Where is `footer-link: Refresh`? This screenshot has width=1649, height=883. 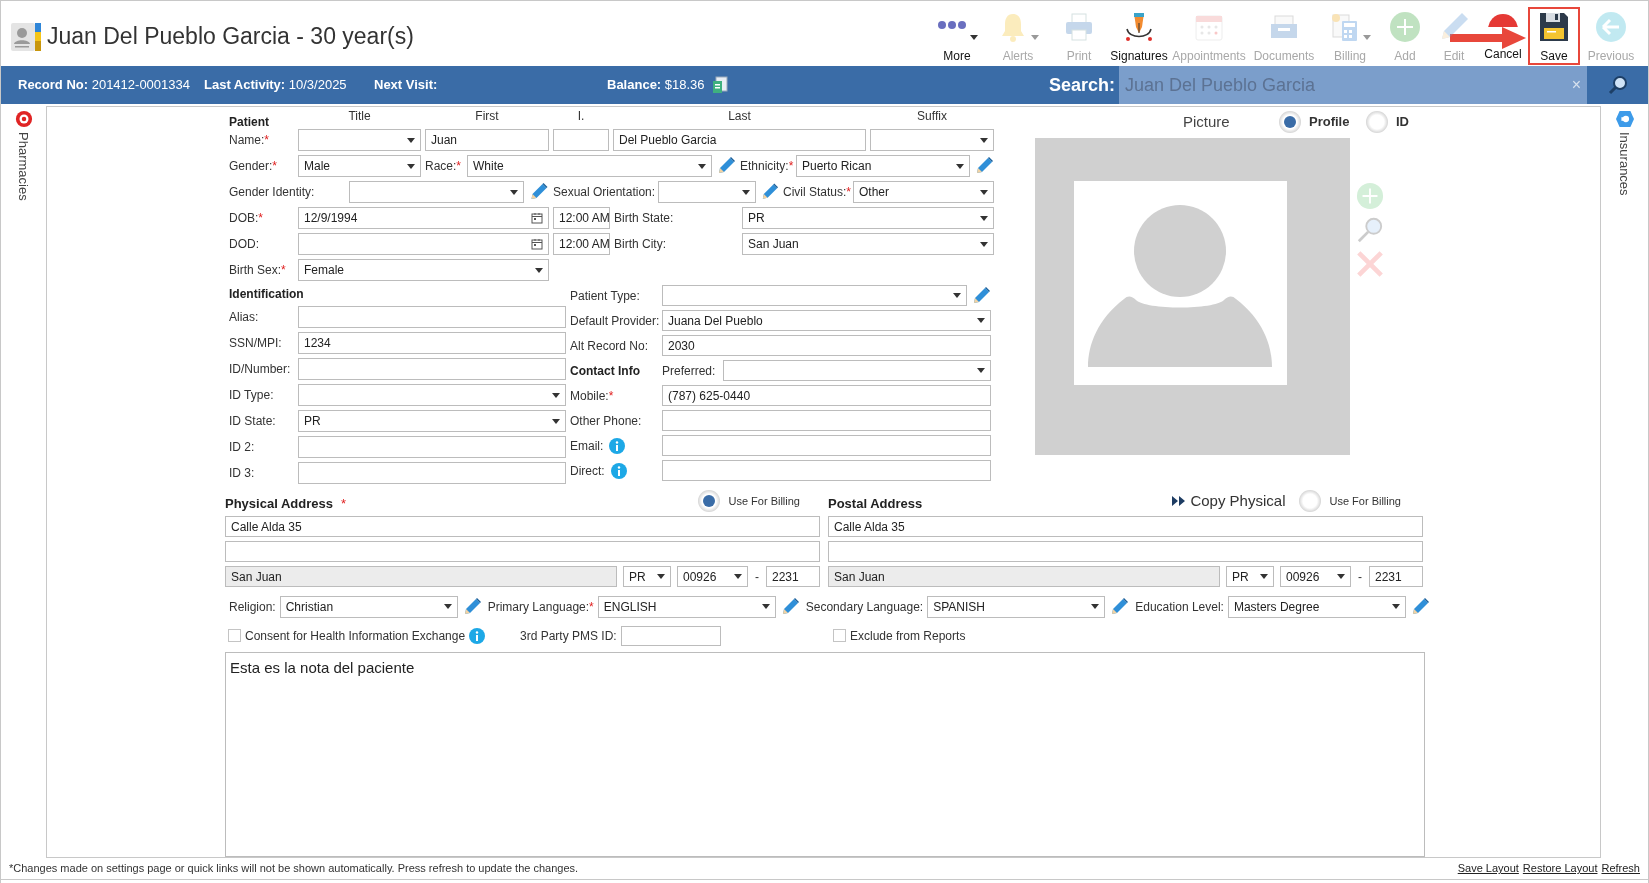 footer-link: Refresh is located at coordinates (1620, 868).